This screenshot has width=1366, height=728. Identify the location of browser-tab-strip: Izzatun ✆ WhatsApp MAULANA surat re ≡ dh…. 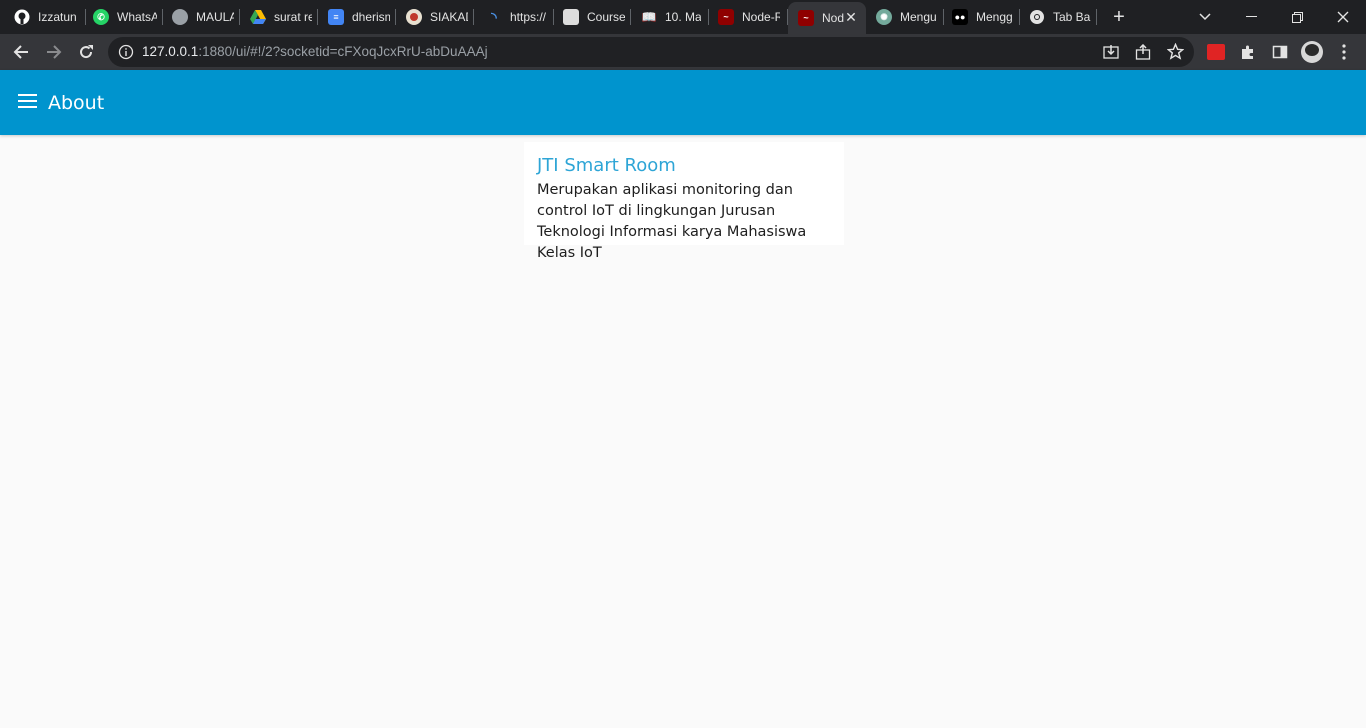
(683, 17).